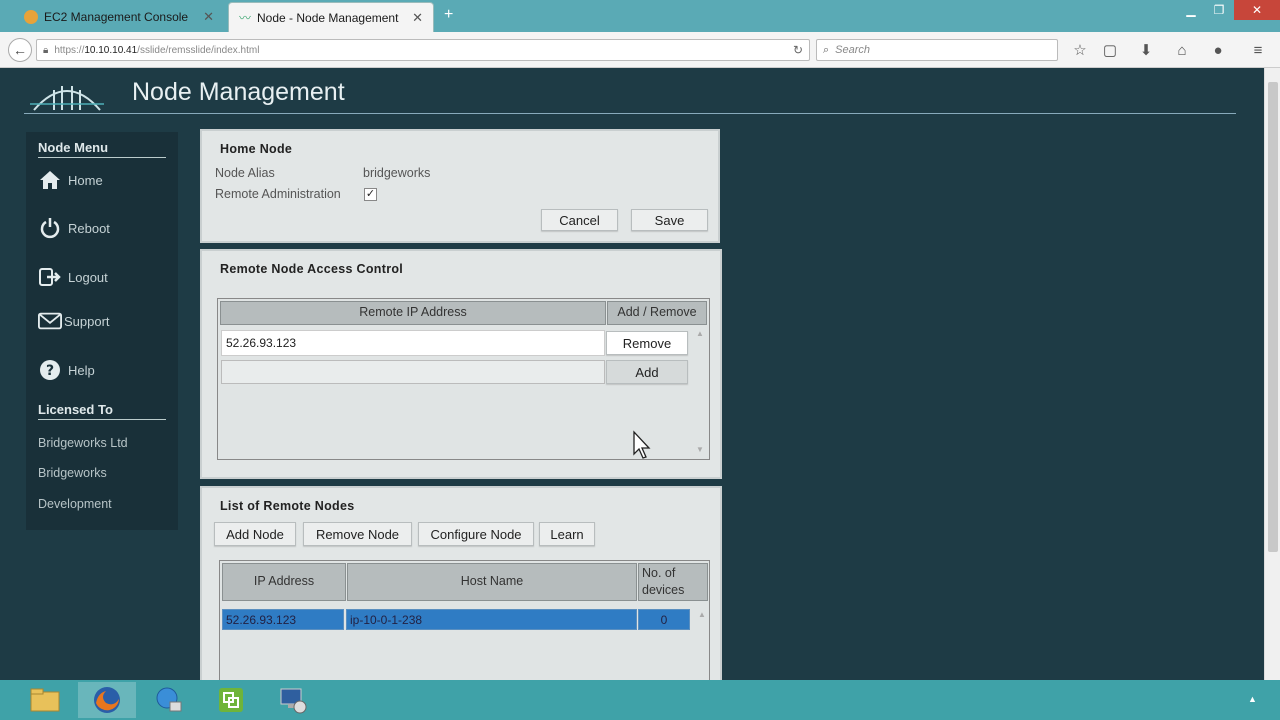  What do you see at coordinates (1252, 699) in the screenshot?
I see `tray-expand-icon: ▲` at bounding box center [1252, 699].